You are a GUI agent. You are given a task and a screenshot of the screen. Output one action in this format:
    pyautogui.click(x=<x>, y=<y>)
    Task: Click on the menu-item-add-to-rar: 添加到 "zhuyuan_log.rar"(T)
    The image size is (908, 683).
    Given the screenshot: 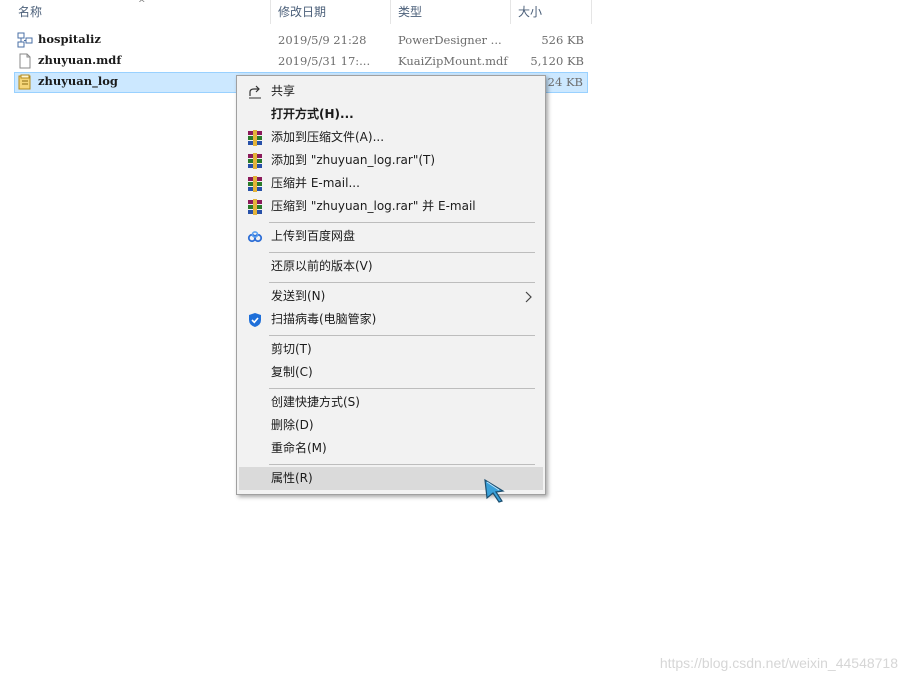 What is the action you would take?
    pyautogui.click(x=391, y=160)
    